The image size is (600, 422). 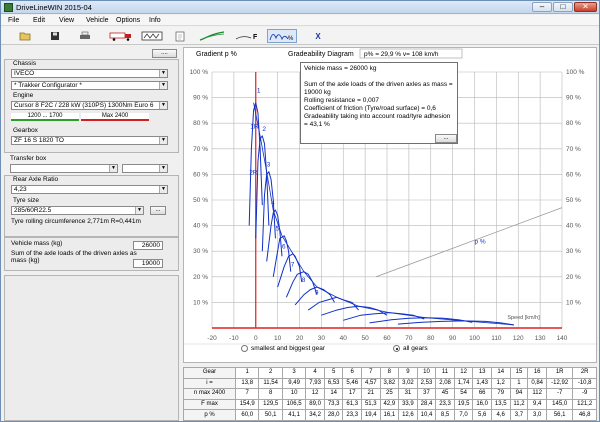 I want to click on y-tick-label-right: 70 %, so click(x=573, y=149).